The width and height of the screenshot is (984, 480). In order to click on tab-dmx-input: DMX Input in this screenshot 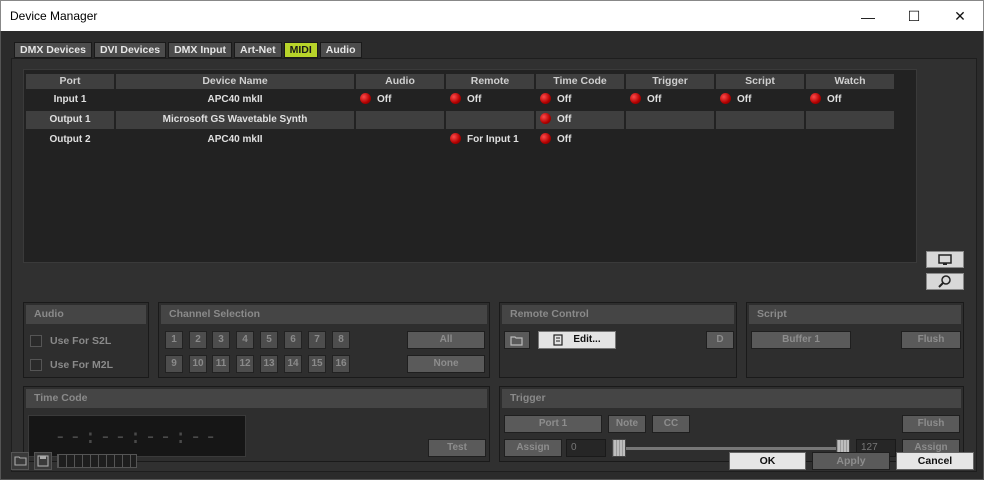, I will do `click(200, 50)`.